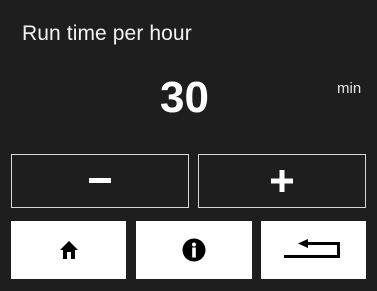  I want to click on return-arrow-icon, so click(311, 248).